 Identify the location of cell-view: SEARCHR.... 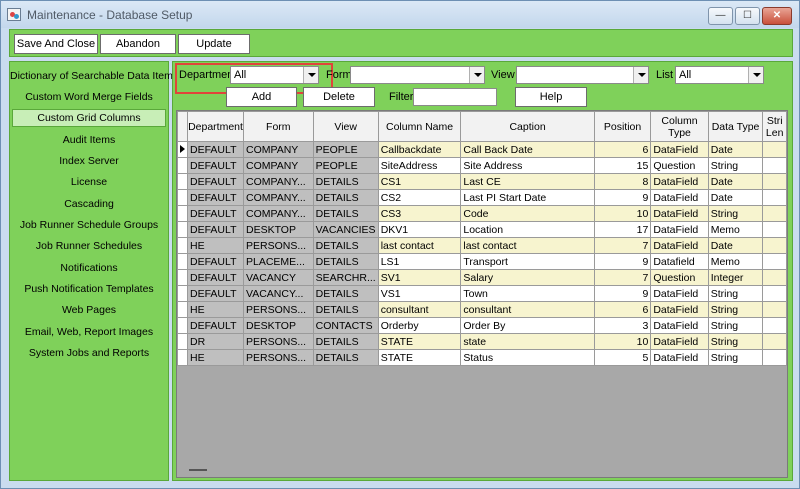
(345, 277).